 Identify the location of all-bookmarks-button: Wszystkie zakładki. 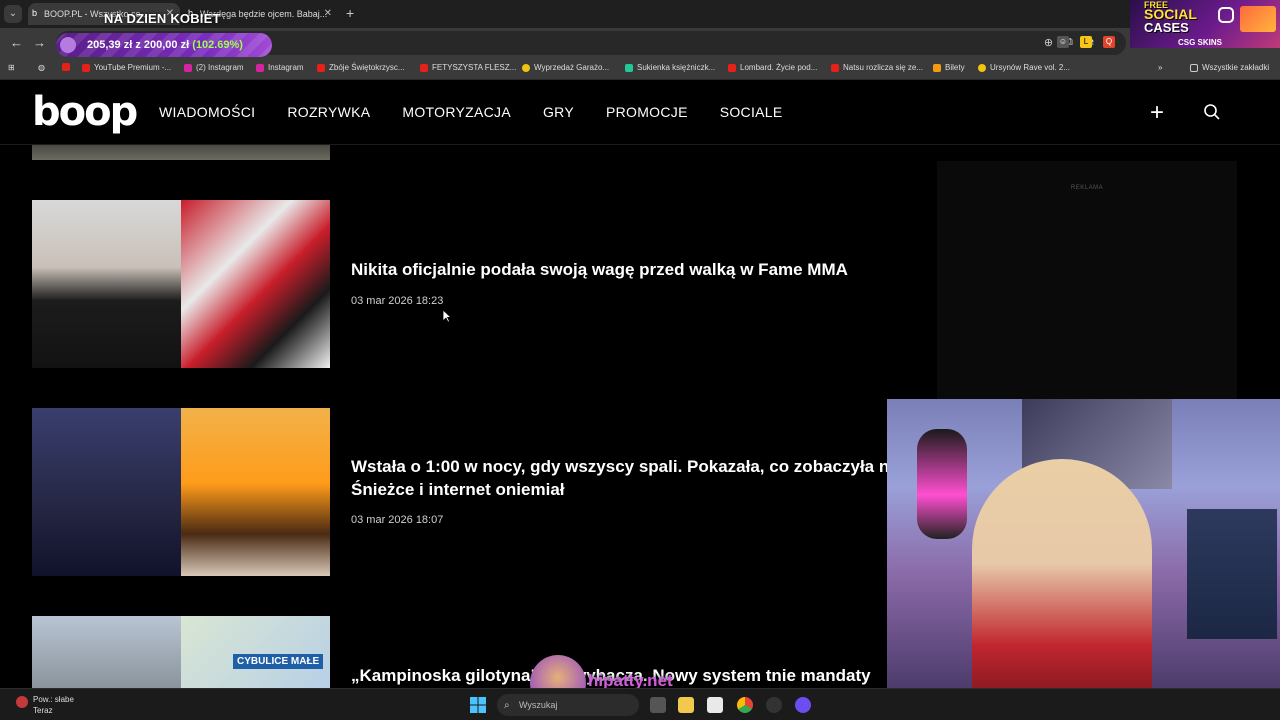
(1229, 67).